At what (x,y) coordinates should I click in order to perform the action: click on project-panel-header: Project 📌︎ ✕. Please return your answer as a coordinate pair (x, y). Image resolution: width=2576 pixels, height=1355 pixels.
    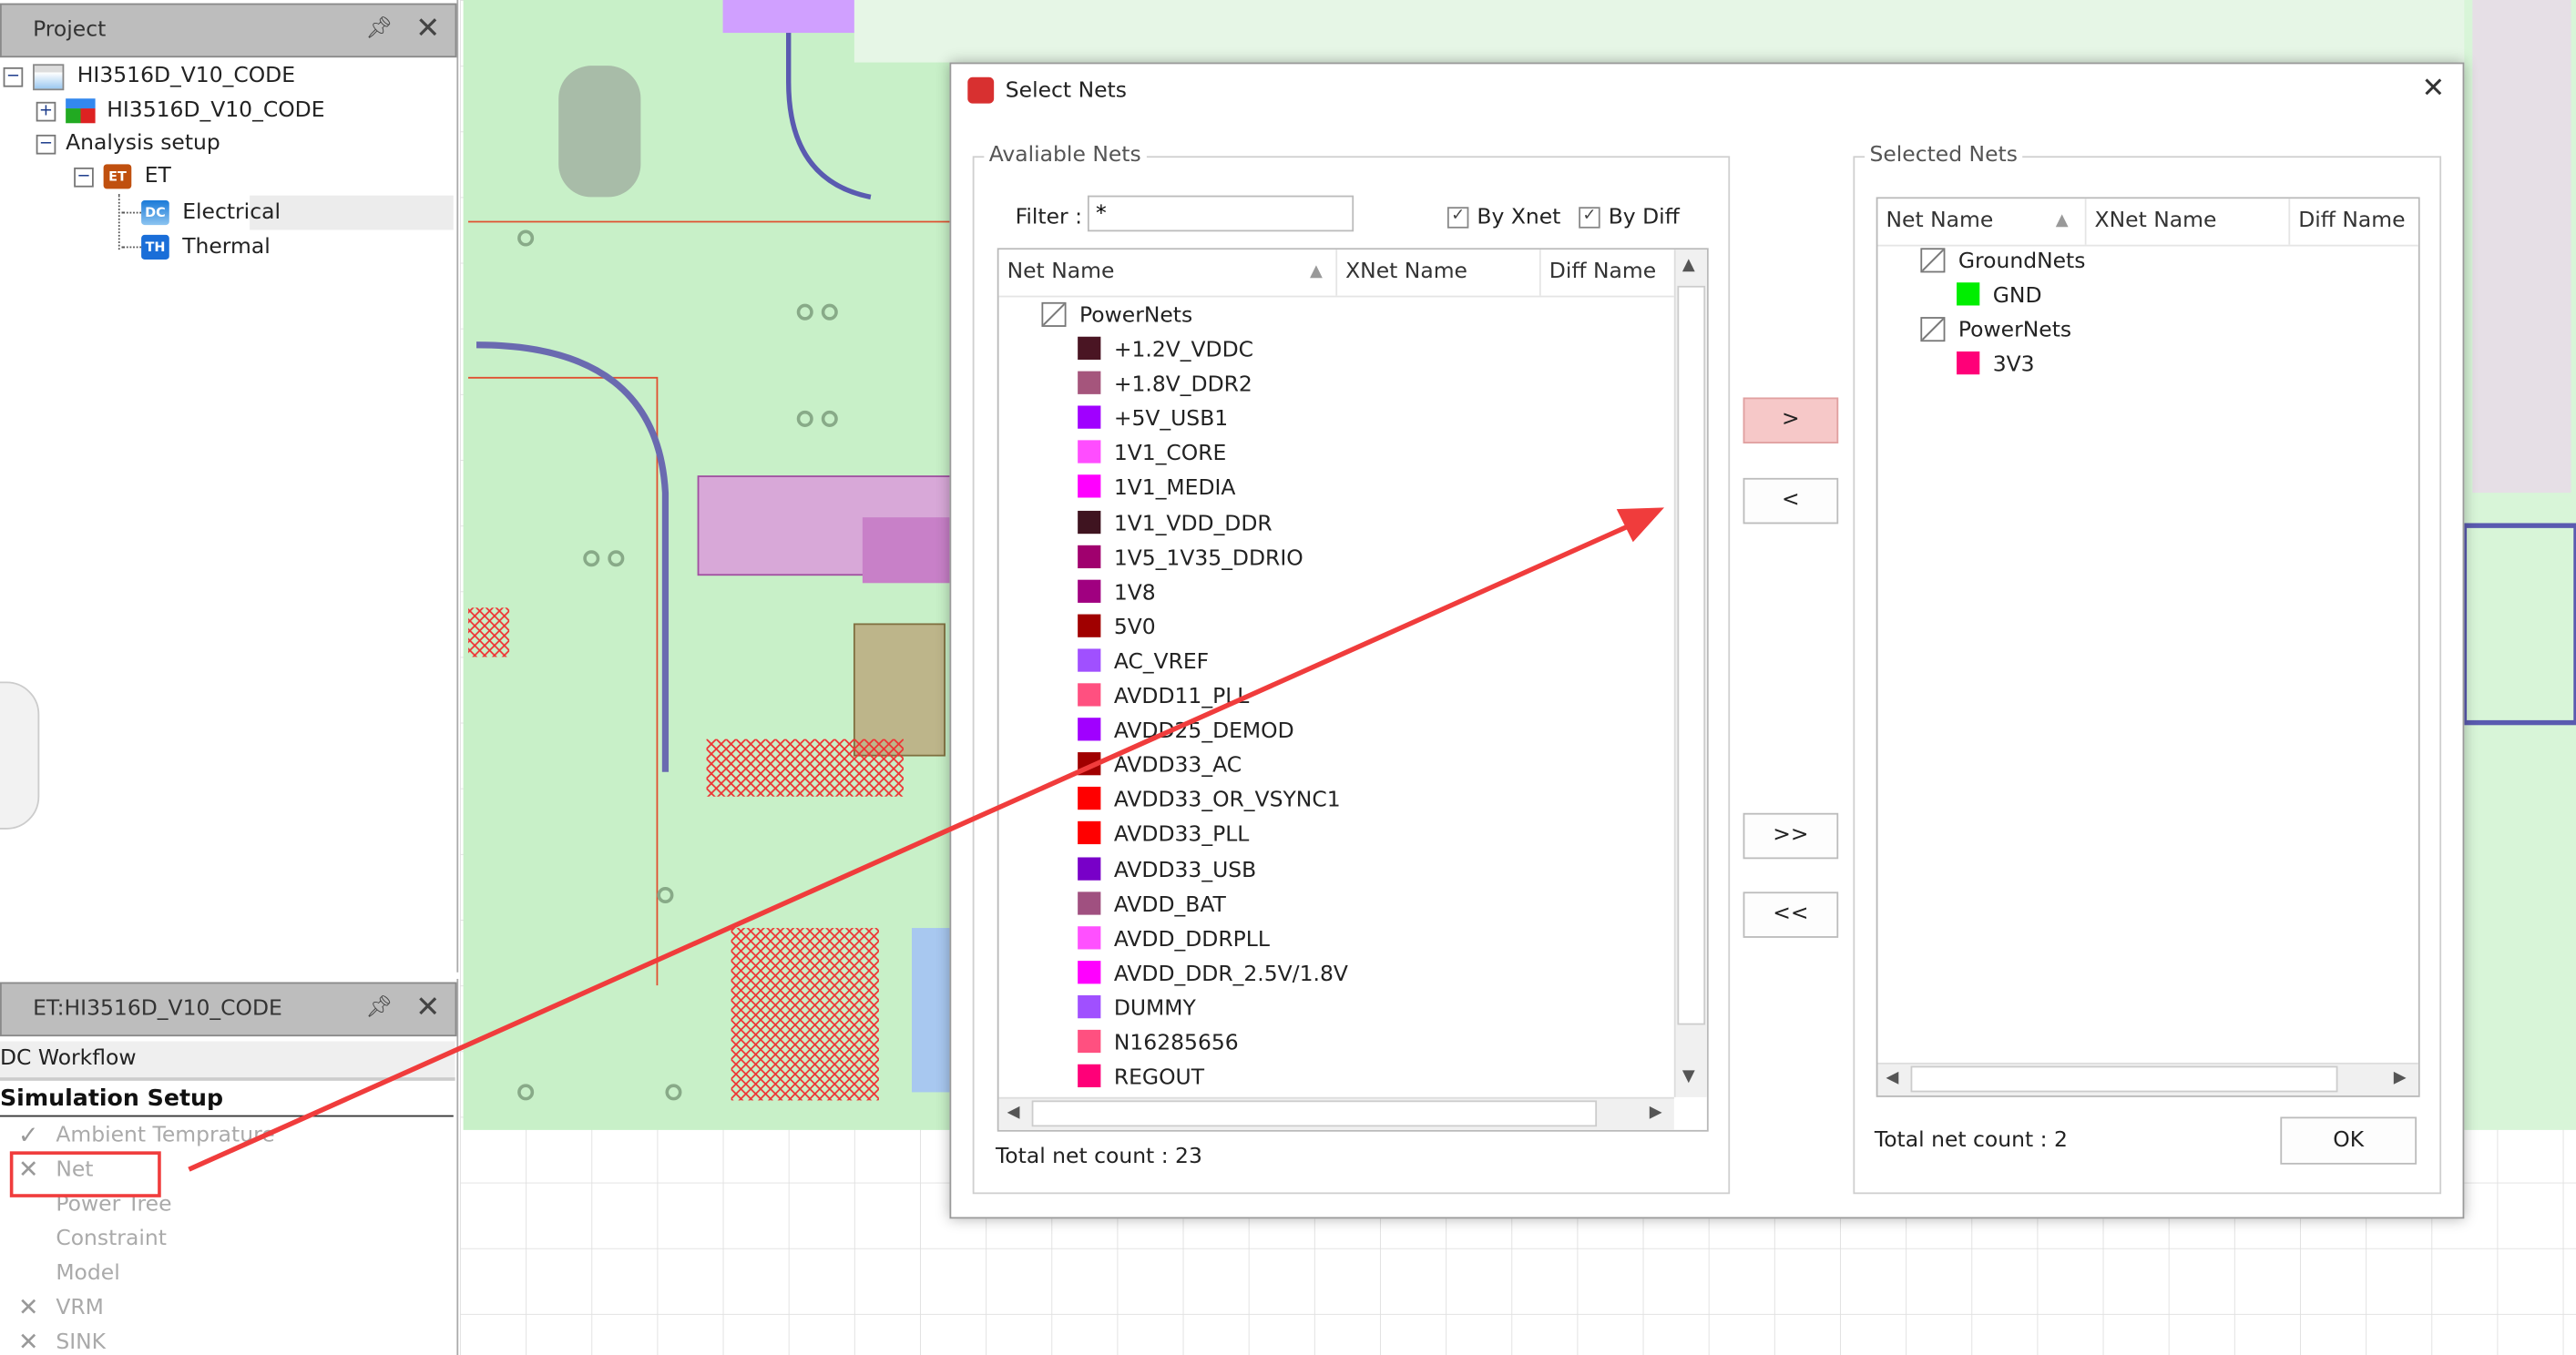
    Looking at the image, I should click on (228, 30).